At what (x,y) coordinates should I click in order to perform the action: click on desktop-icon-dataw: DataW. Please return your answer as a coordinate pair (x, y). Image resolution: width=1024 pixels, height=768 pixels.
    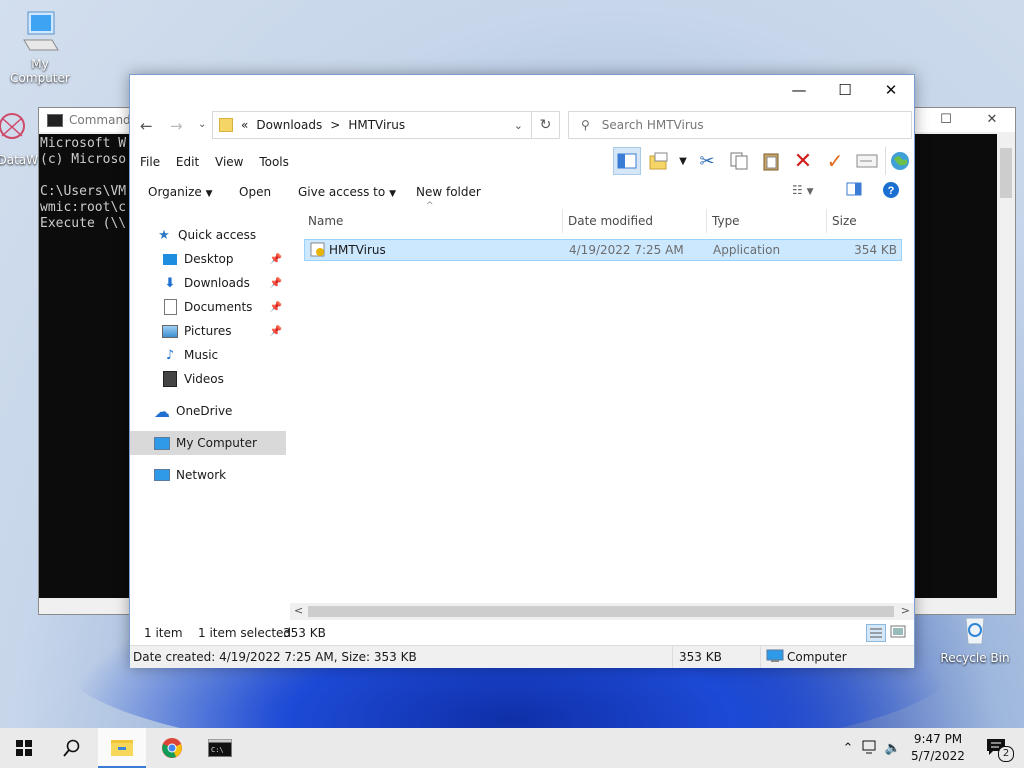
    Looking at the image, I should click on (21, 137).